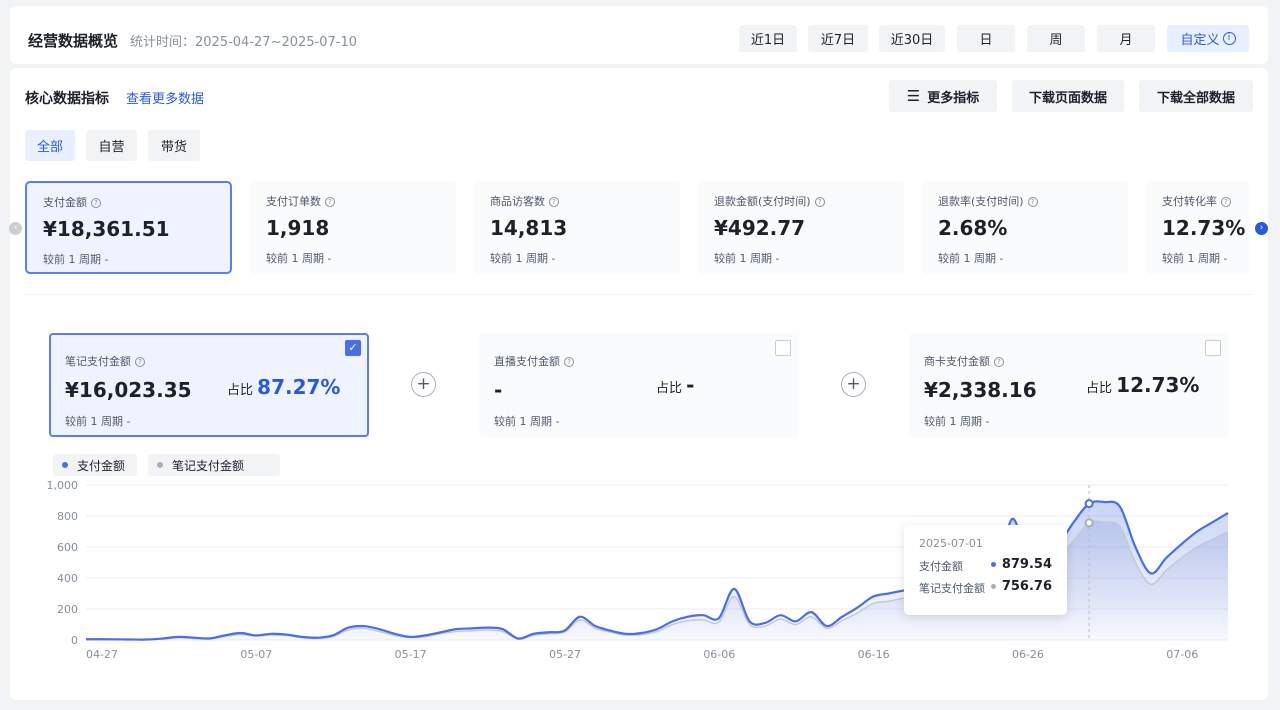 The width and height of the screenshot is (1280, 710). Describe the element at coordinates (411, 654) in the screenshot. I see `x-tick-label: 05-17` at that location.